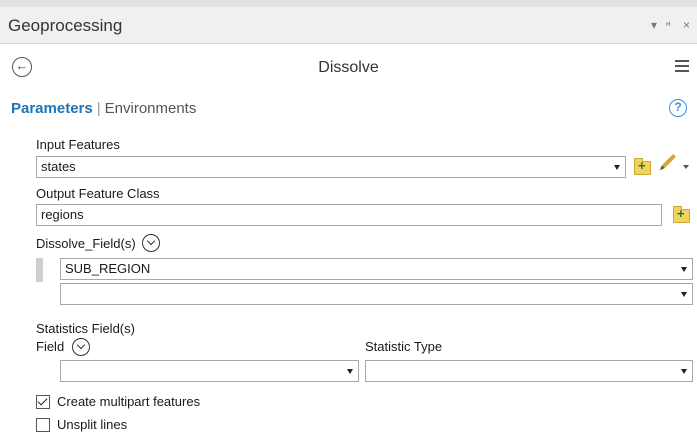  What do you see at coordinates (209, 371) in the screenshot?
I see `statistics-field-dropdown` at bounding box center [209, 371].